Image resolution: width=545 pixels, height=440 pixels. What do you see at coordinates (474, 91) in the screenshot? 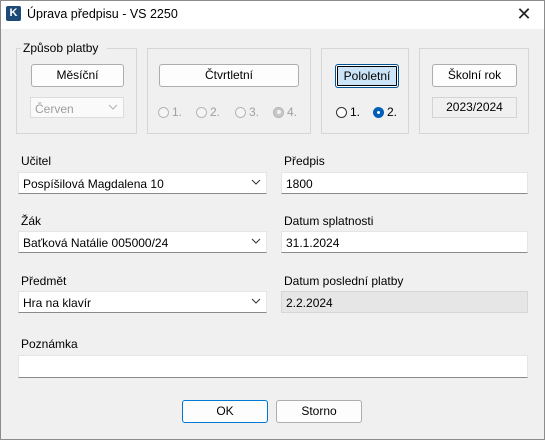
I see `school-year-group` at bounding box center [474, 91].